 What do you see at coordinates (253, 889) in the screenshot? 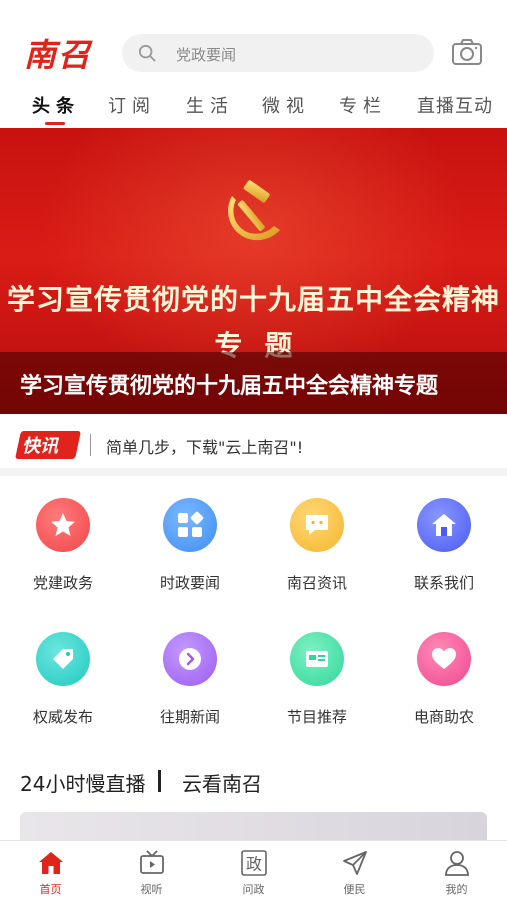
I see `nav-label: 问政` at bounding box center [253, 889].